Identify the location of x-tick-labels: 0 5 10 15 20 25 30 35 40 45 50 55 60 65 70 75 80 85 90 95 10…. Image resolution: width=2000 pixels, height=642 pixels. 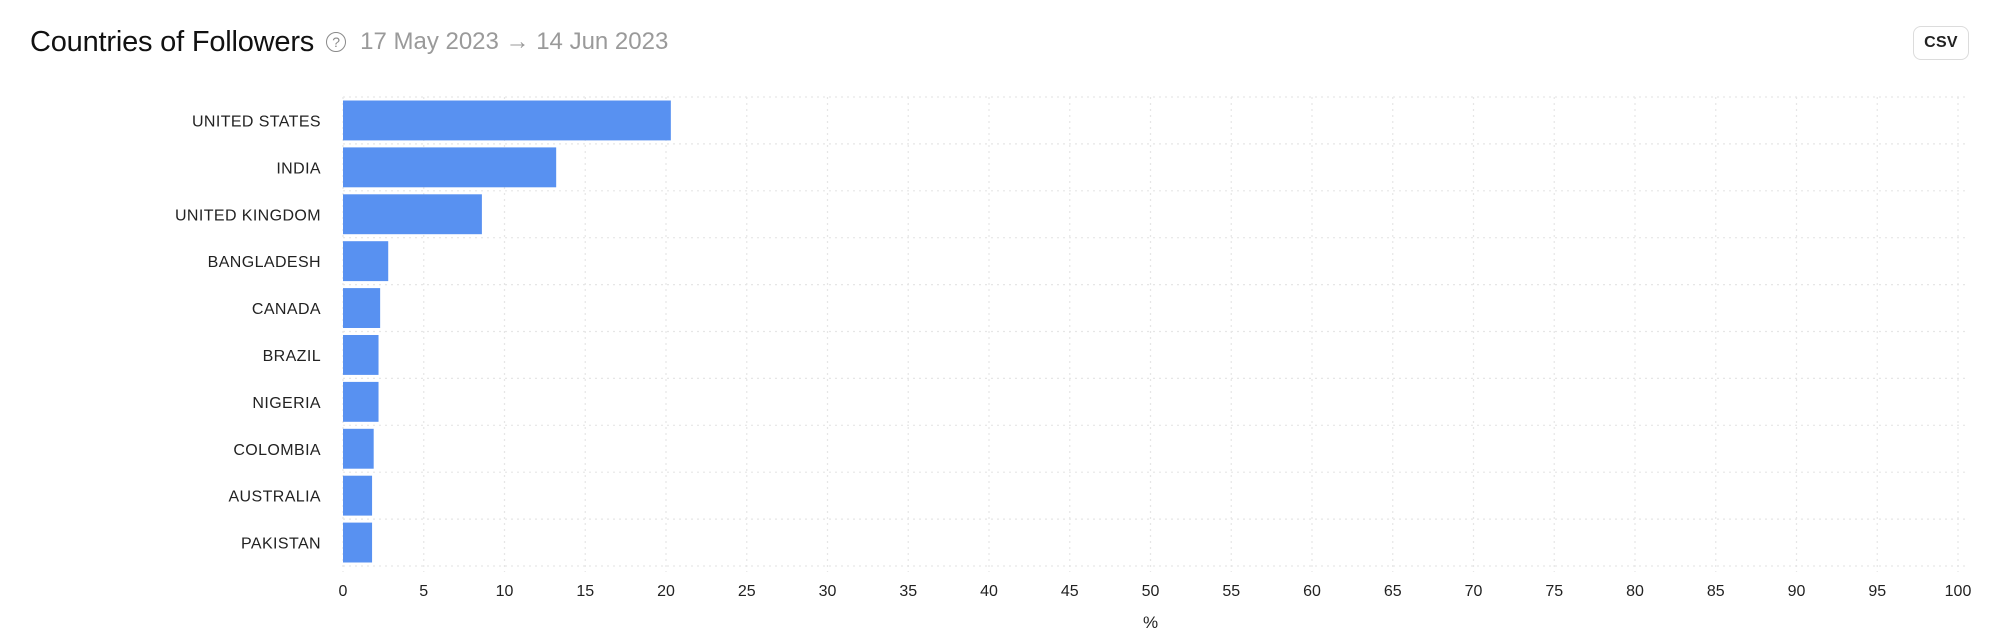
(1155, 591).